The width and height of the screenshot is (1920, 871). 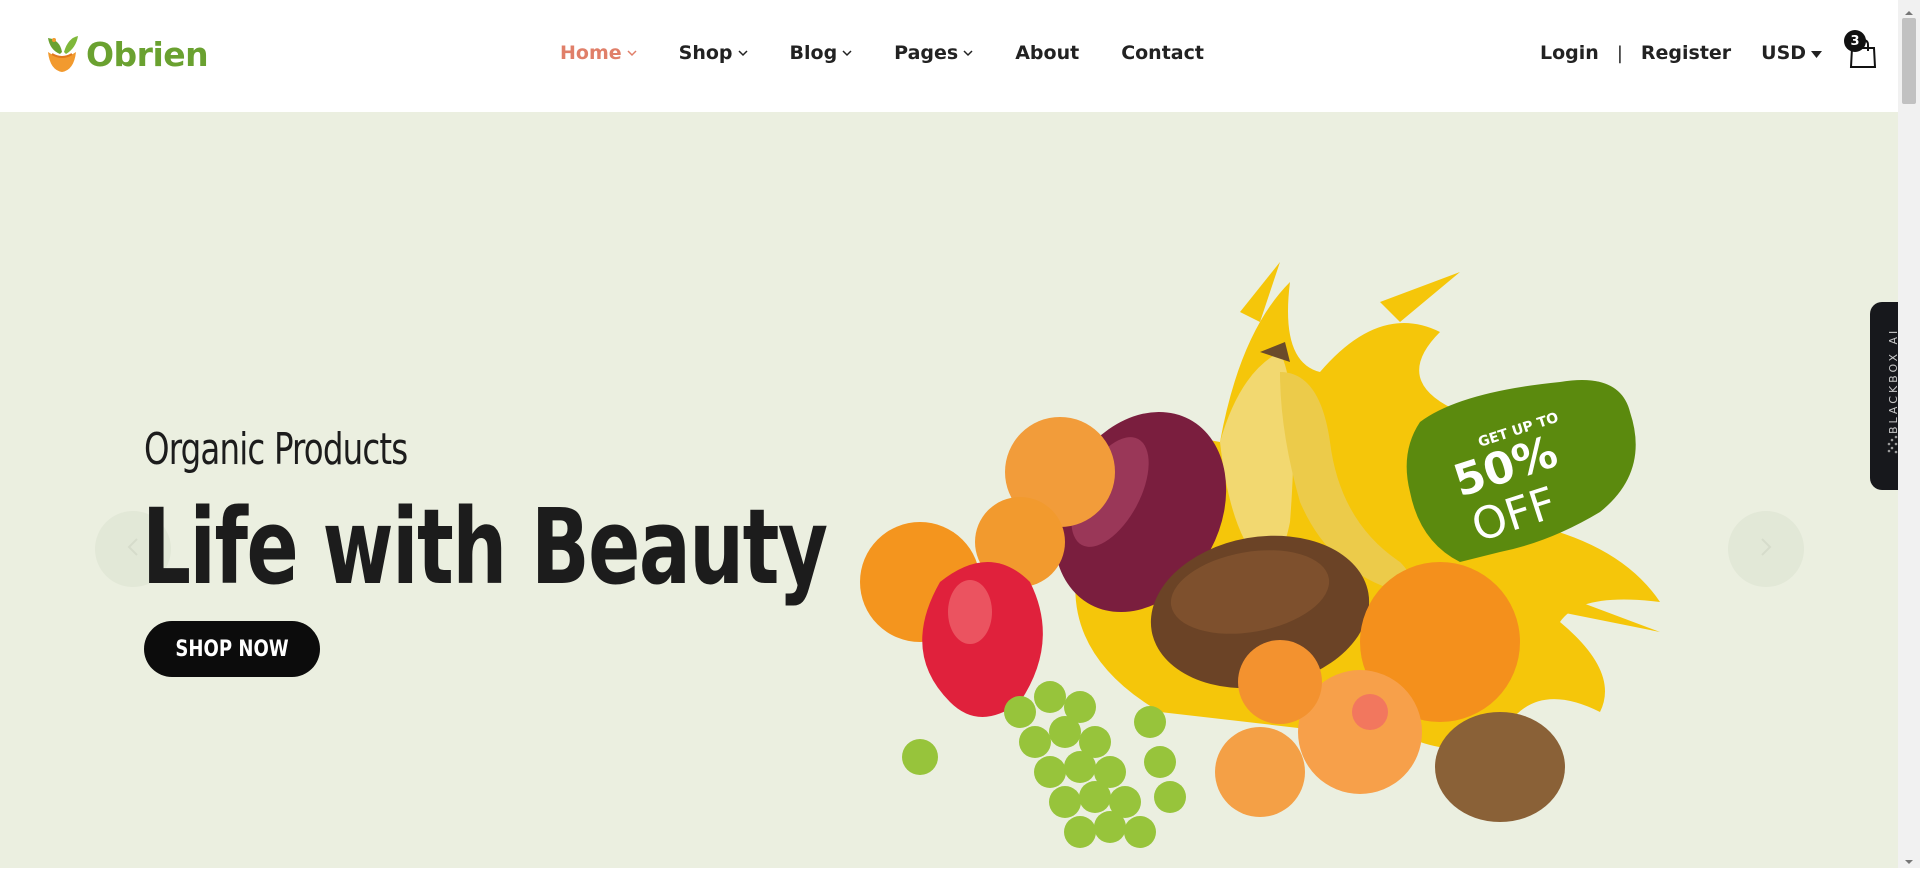 I want to click on nav-item-label: Home, so click(x=591, y=53).